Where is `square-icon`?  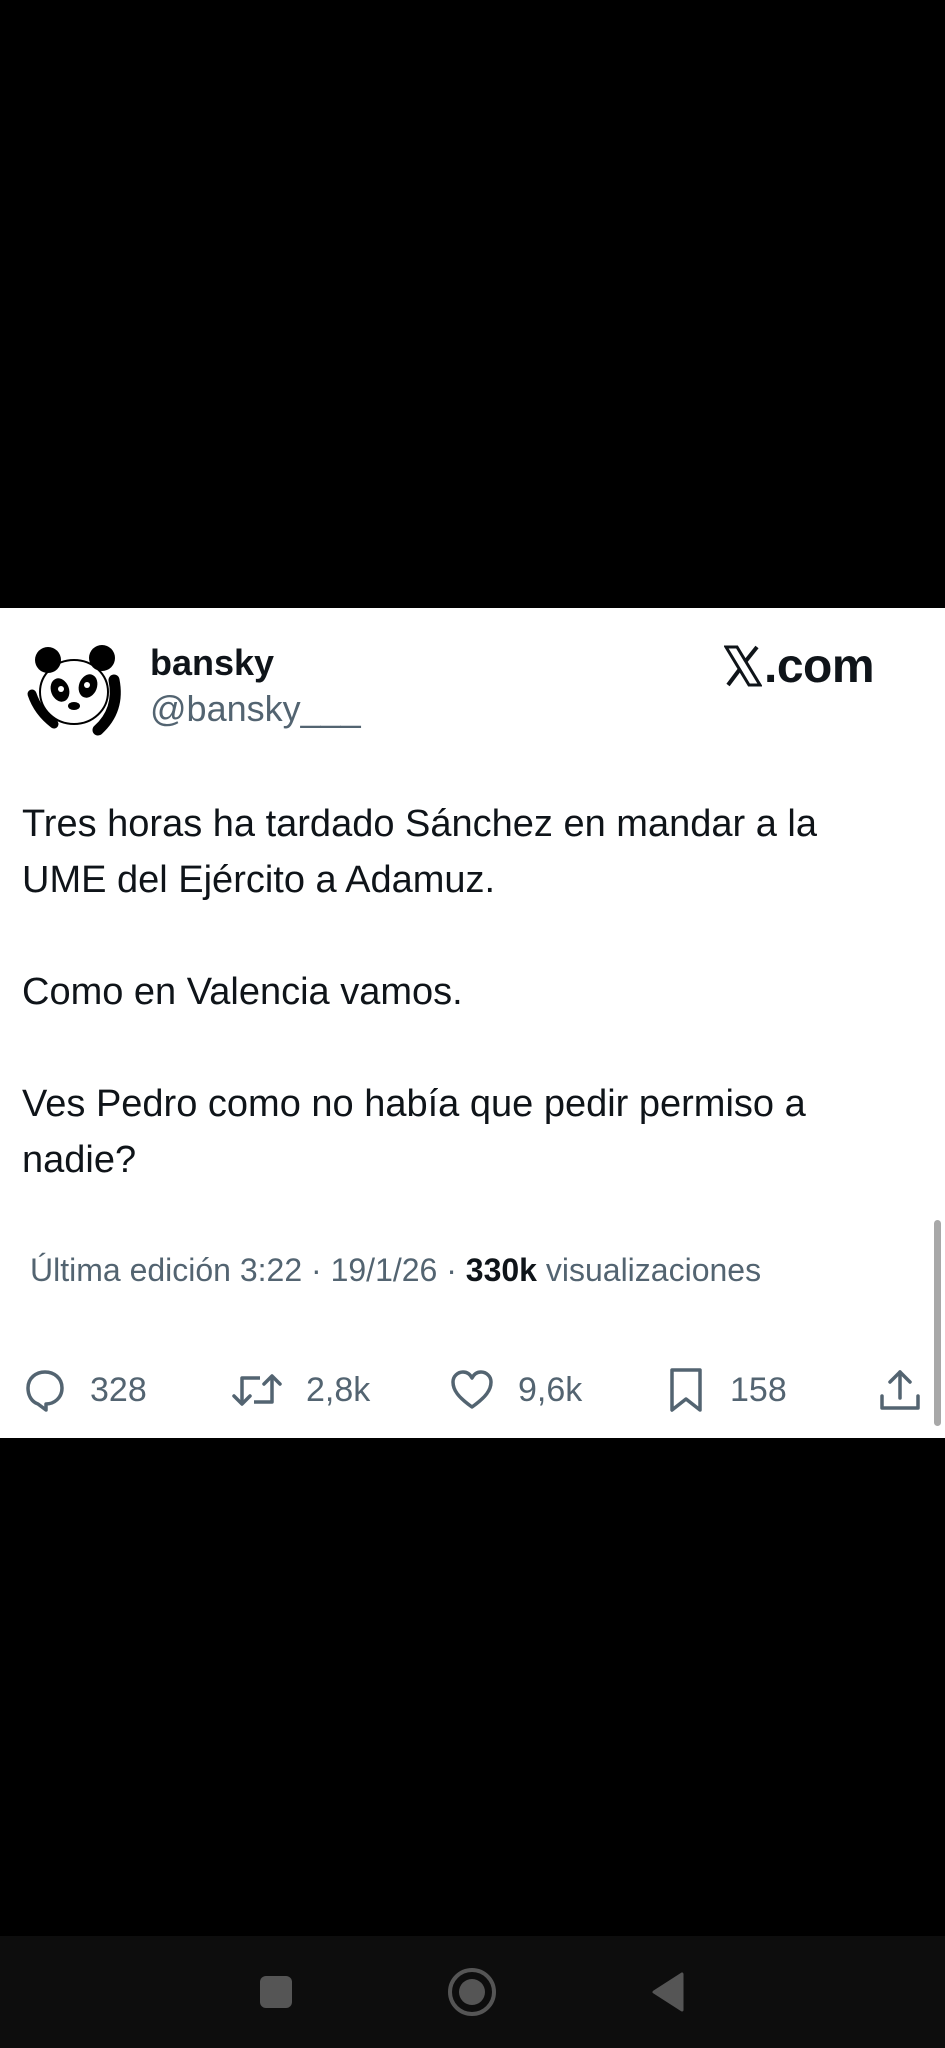
square-icon is located at coordinates (276, 1992).